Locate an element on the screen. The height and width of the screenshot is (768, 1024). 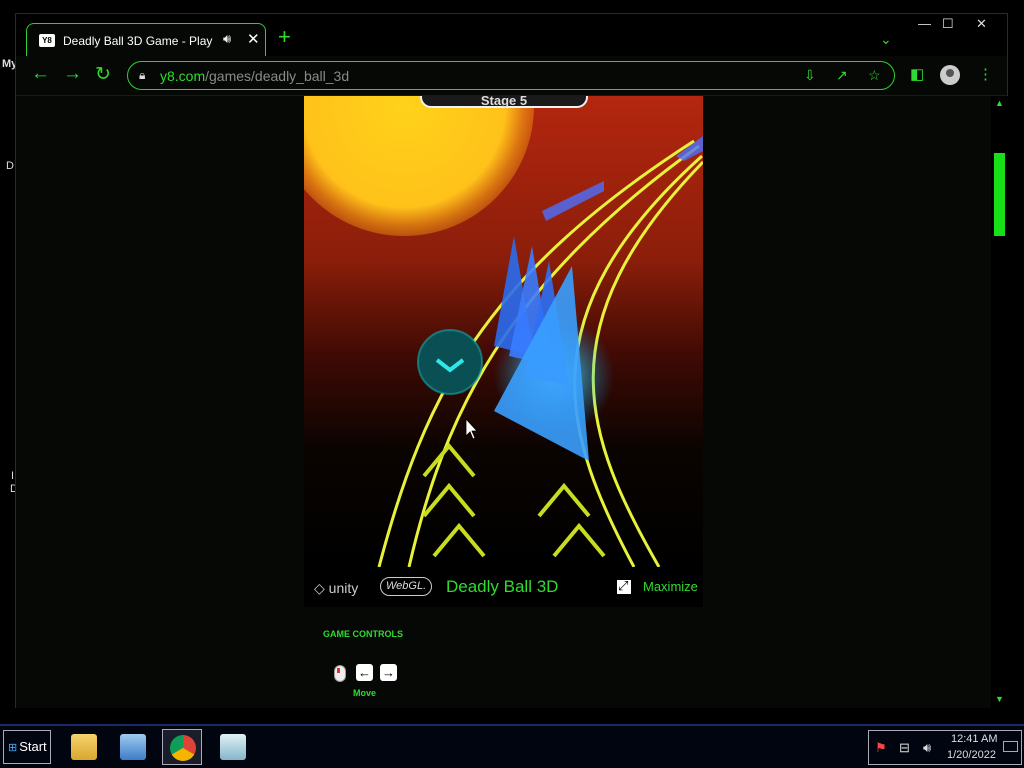
left-arrow-key-icon: ← is located at coordinates (364, 672).